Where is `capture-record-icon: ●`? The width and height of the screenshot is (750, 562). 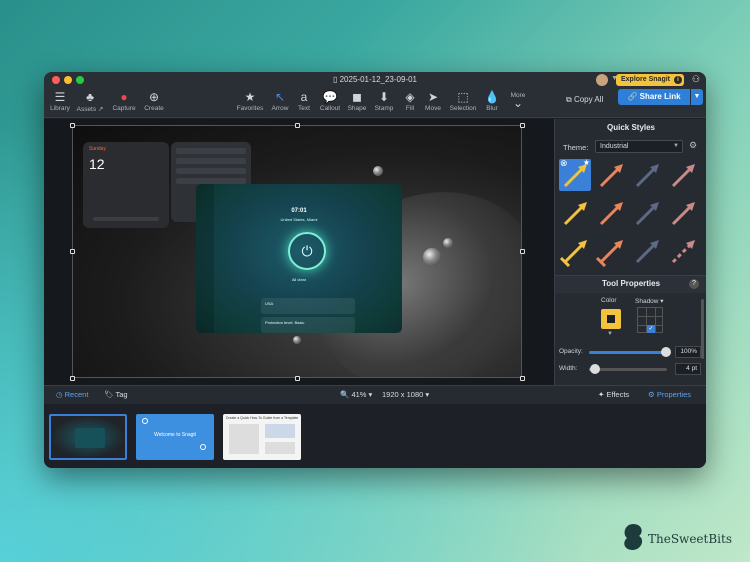
capture-record-icon: ● is located at coordinates (124, 97).